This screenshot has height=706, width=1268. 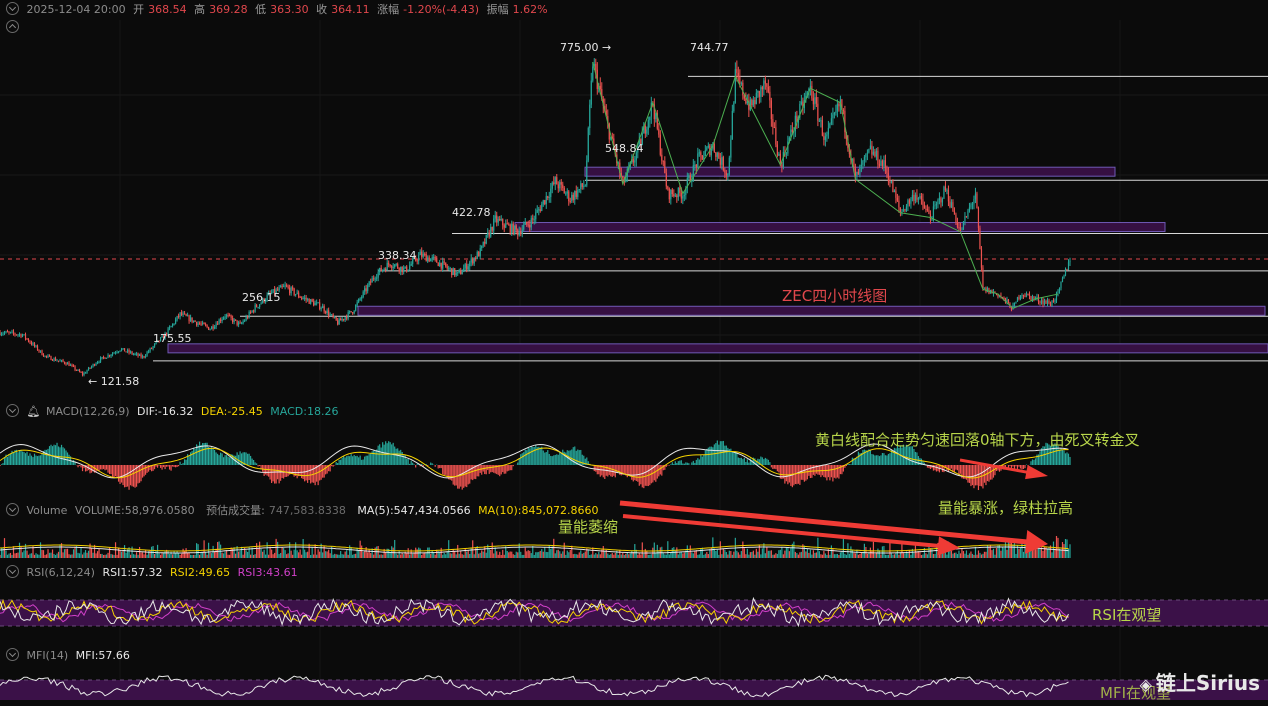 What do you see at coordinates (1127, 615) in the screenshot?
I see `rsi-annotation: RSI在观望` at bounding box center [1127, 615].